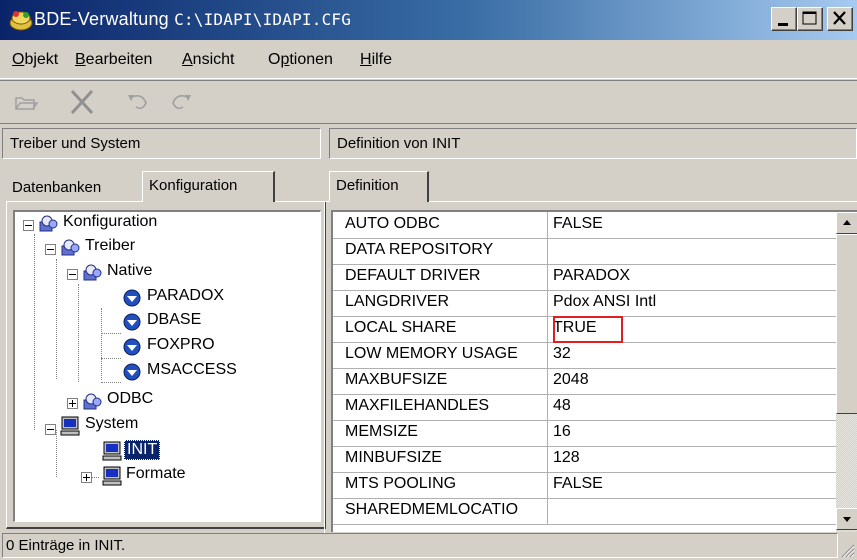 The height and width of the screenshot is (560, 857). I want to click on left-pane-header-text: Treiber und System, so click(75, 143).